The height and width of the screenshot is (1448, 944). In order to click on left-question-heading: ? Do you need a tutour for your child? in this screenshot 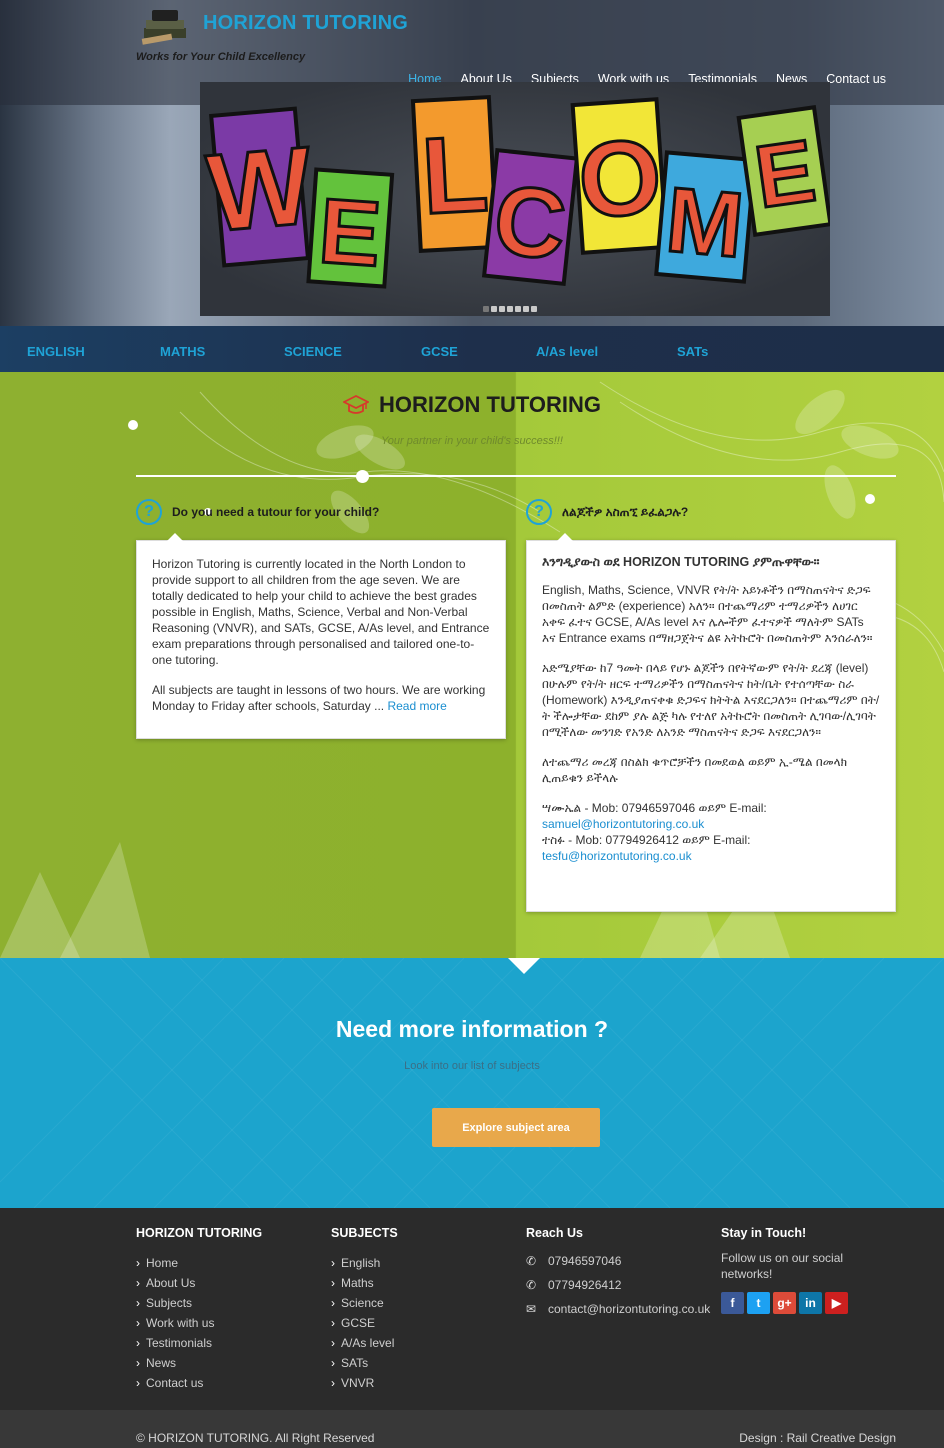, I will do `click(257, 512)`.